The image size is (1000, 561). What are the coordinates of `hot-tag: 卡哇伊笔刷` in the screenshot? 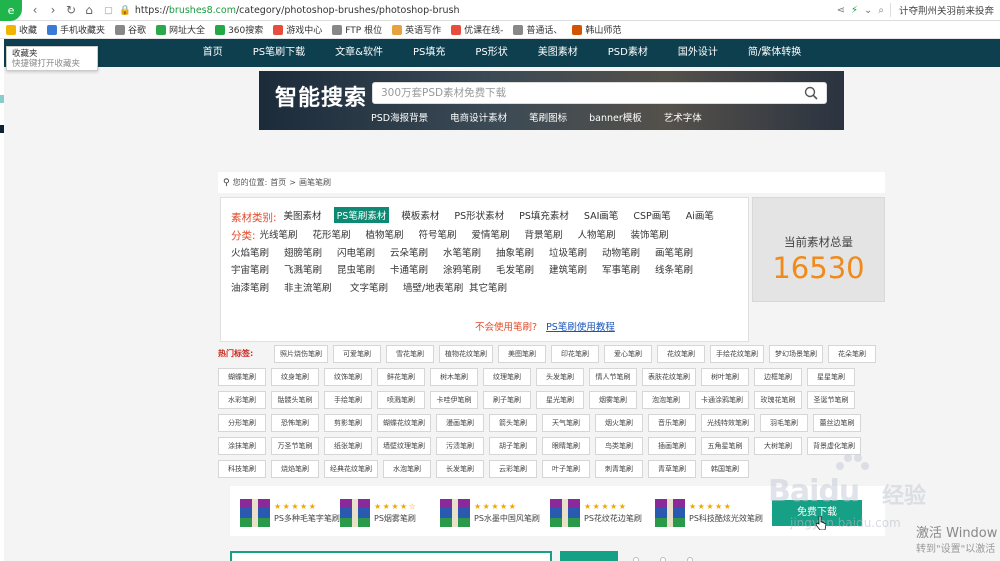 It's located at (454, 400).